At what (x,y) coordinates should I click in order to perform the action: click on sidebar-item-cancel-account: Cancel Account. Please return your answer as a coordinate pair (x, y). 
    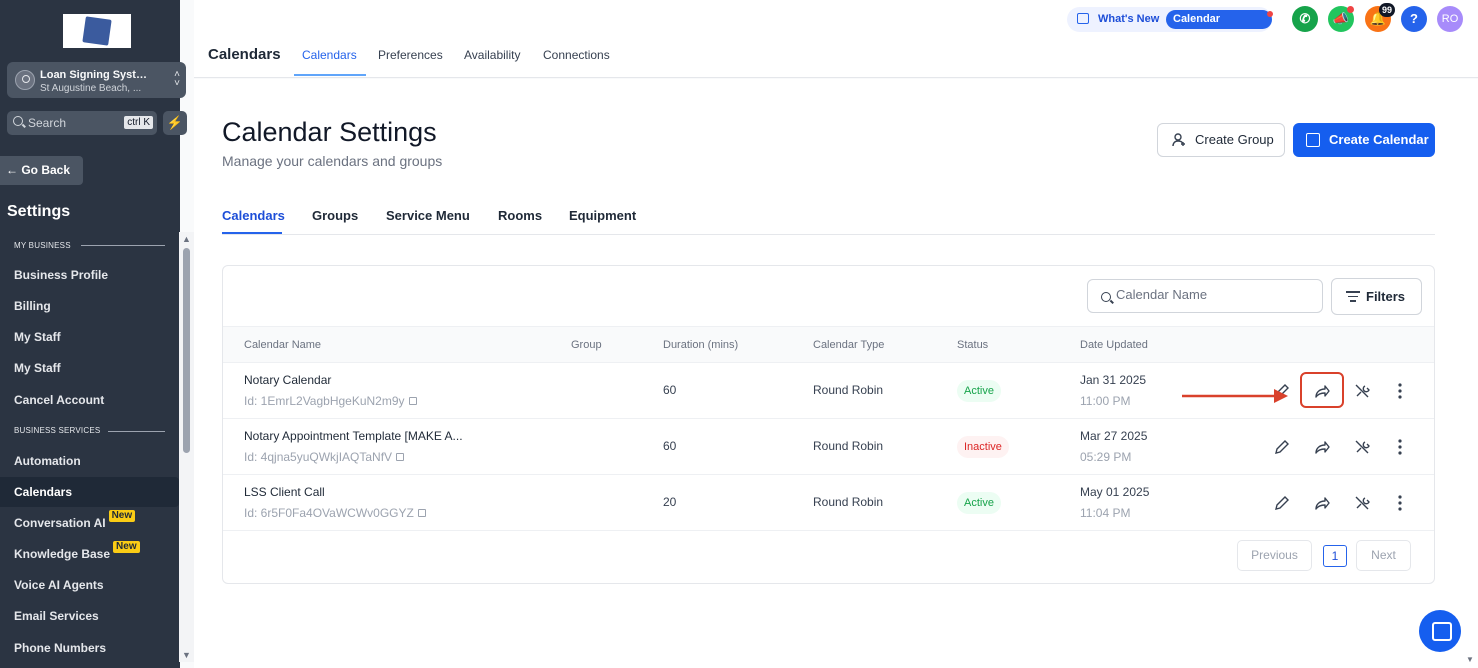
    Looking at the image, I should click on (89, 400).